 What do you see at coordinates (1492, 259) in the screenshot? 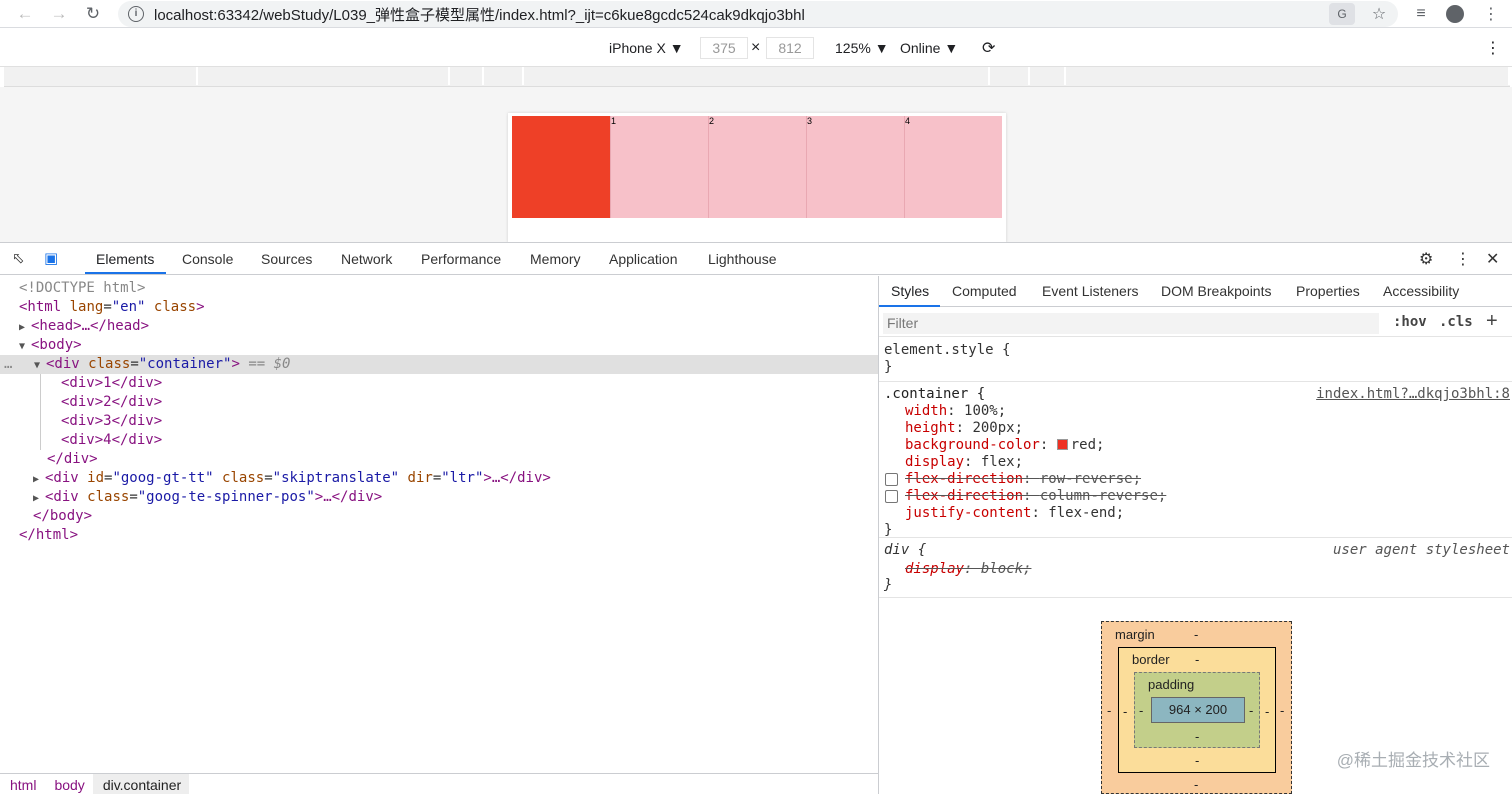
I see `close-icon: ✕` at bounding box center [1492, 259].